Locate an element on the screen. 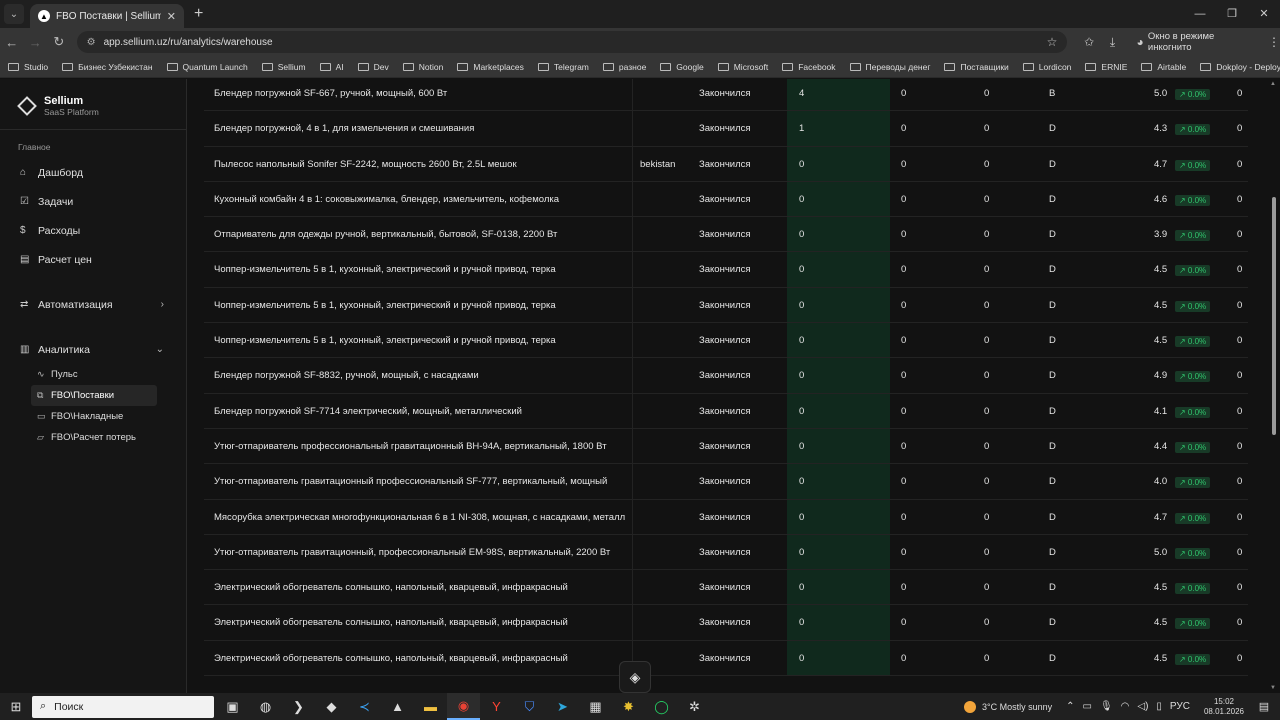 The width and height of the screenshot is (1280, 720). tab-close-icon: ✕ is located at coordinates (171, 16).